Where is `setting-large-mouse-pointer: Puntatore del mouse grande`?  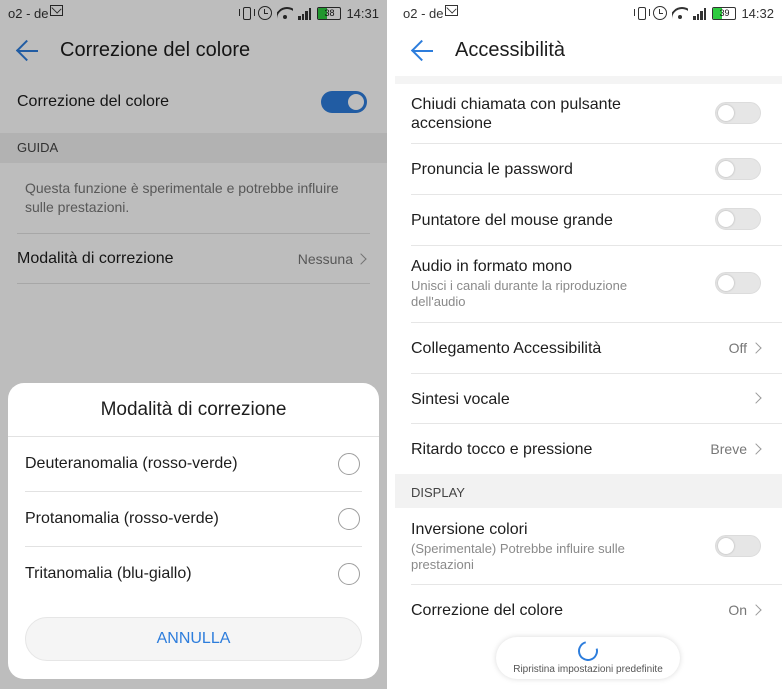
setting-large-mouse-pointer: Puntatore del mouse grande is located at coordinates (588, 220).